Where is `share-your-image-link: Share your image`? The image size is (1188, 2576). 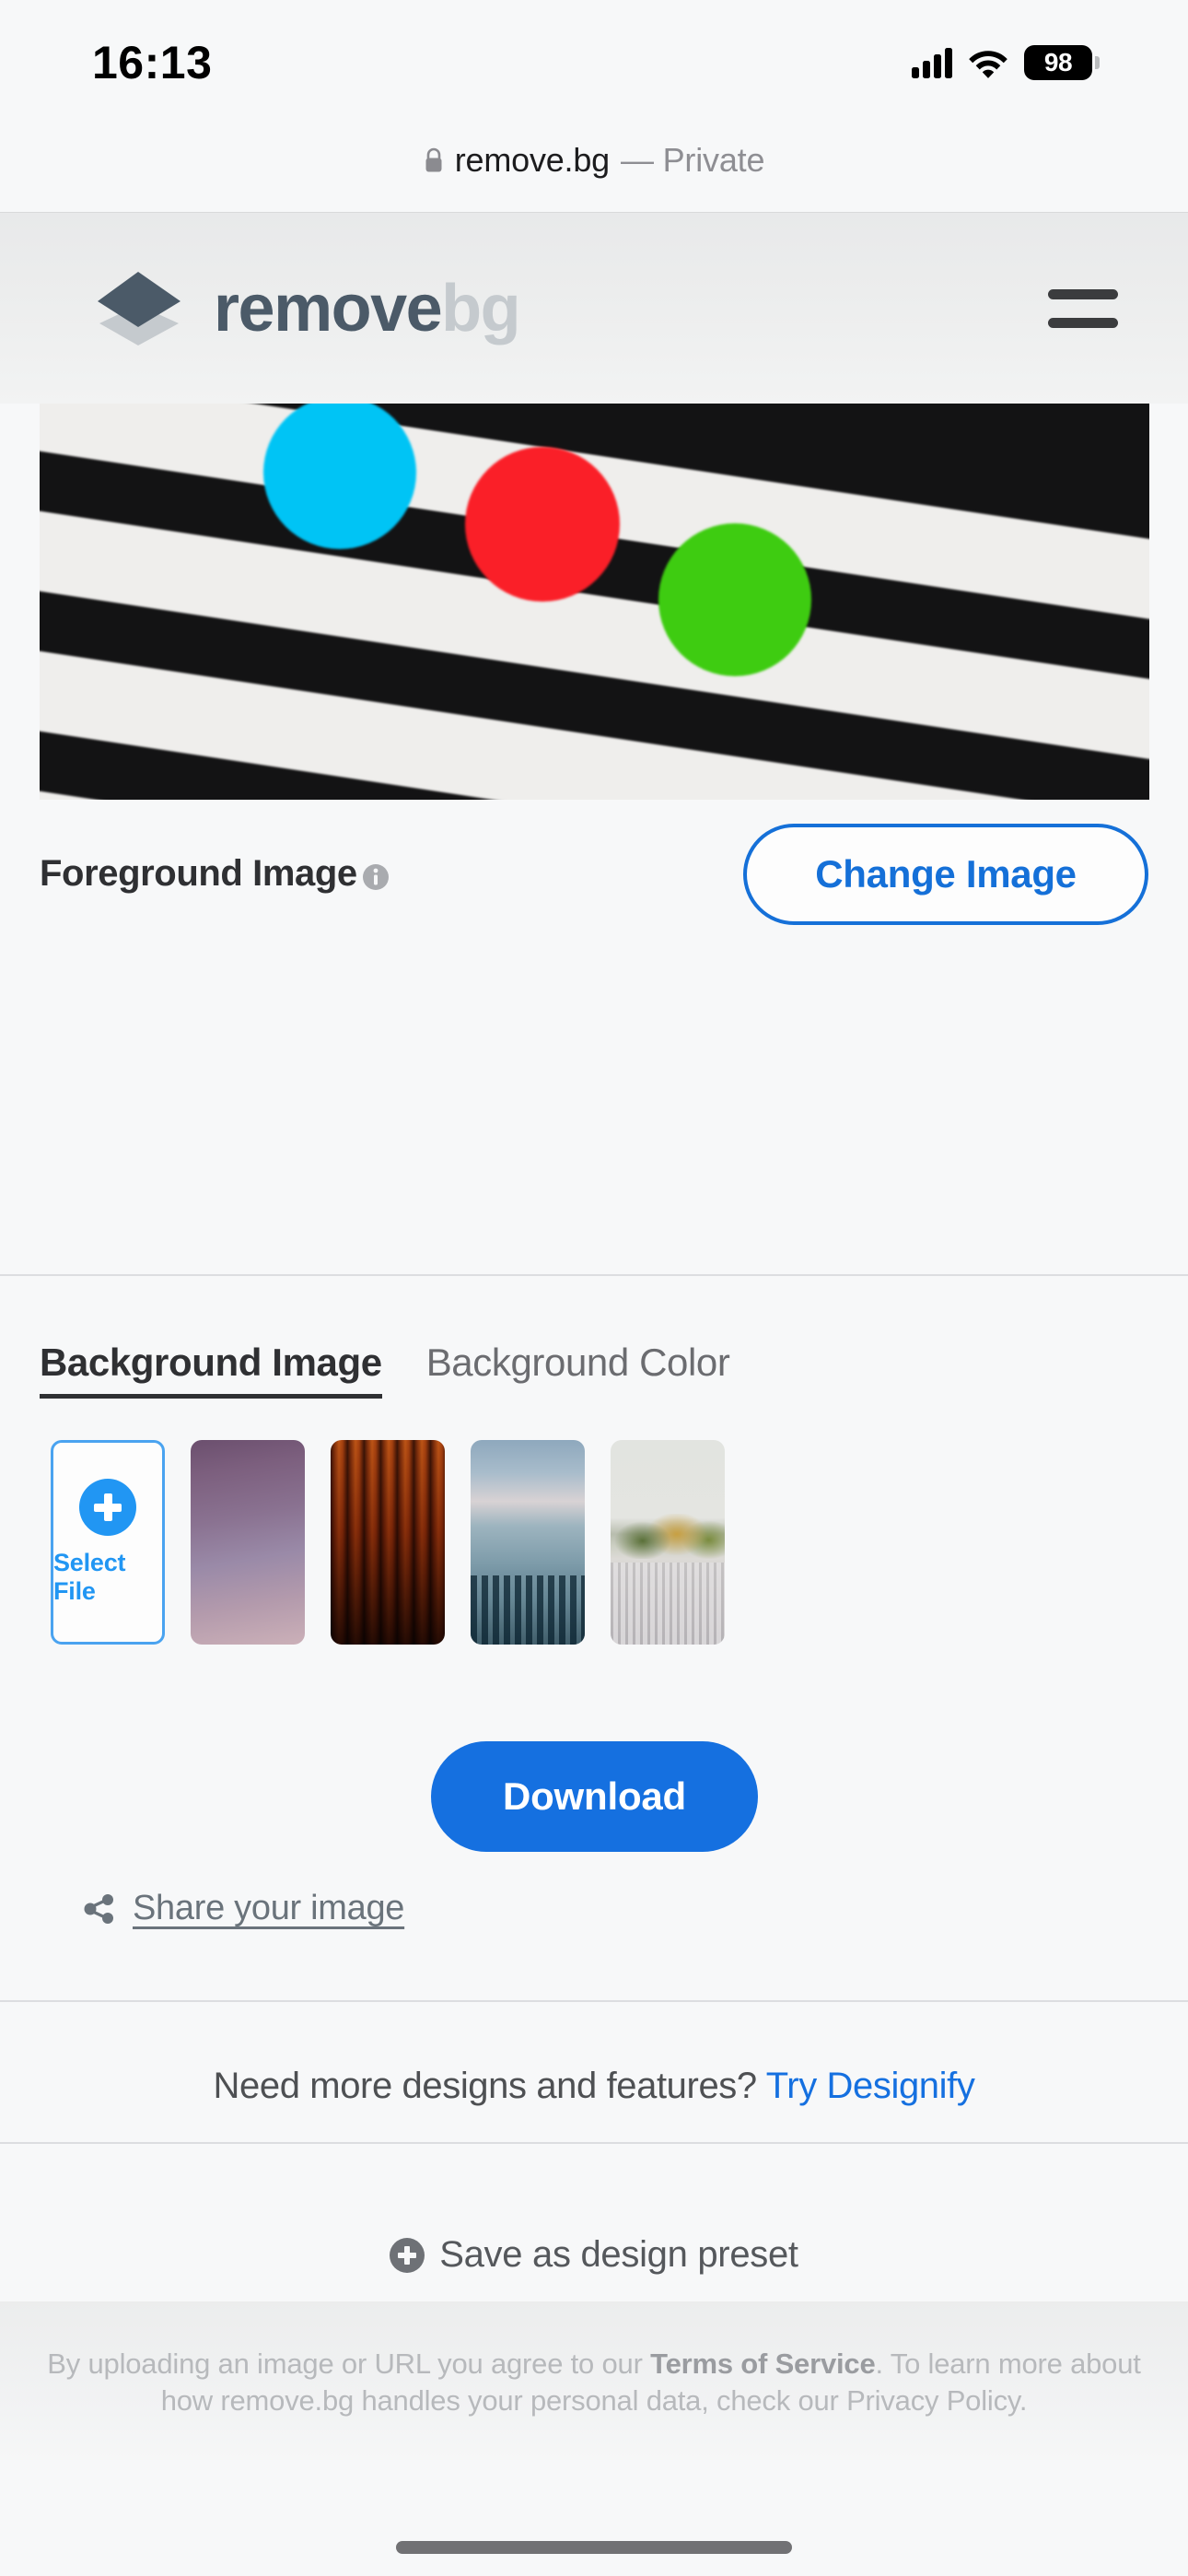
share-your-image-link: Share your image is located at coordinates (243, 1908).